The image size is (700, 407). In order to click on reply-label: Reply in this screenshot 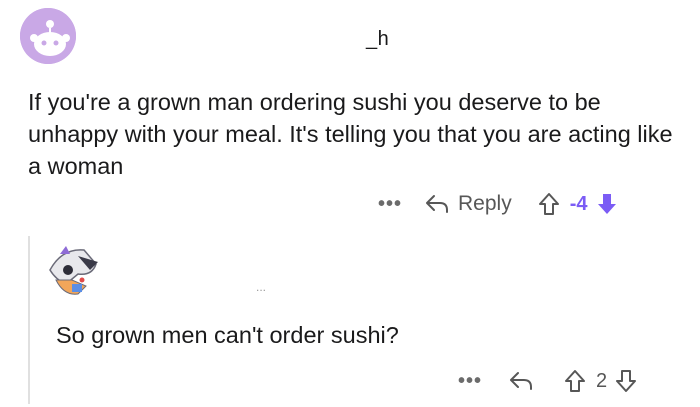, I will do `click(485, 203)`.